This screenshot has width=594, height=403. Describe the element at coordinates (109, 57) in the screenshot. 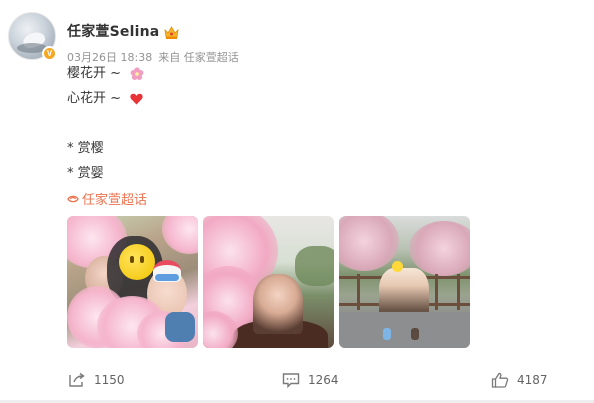

I see `post-timestamp: 03月26日 18:38` at that location.